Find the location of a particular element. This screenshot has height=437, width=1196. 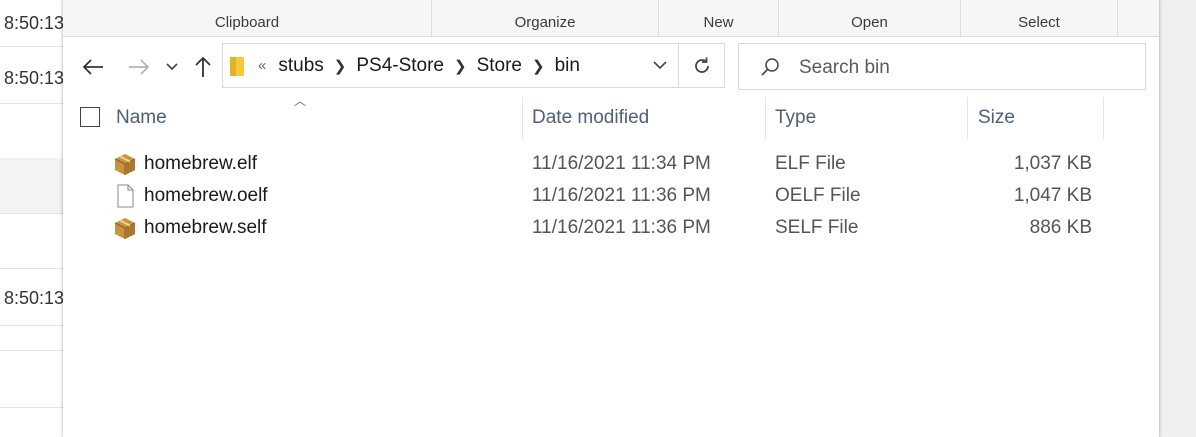

breadcrumb-overflow-button: « is located at coordinates (262, 65).